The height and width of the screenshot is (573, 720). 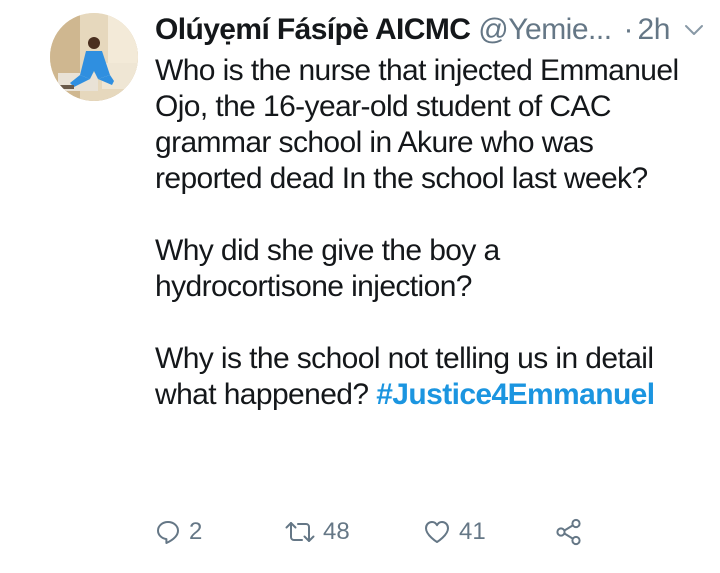 I want to click on author-display-name: Olúyẹmí Fásípè AICMC, so click(x=313, y=30).